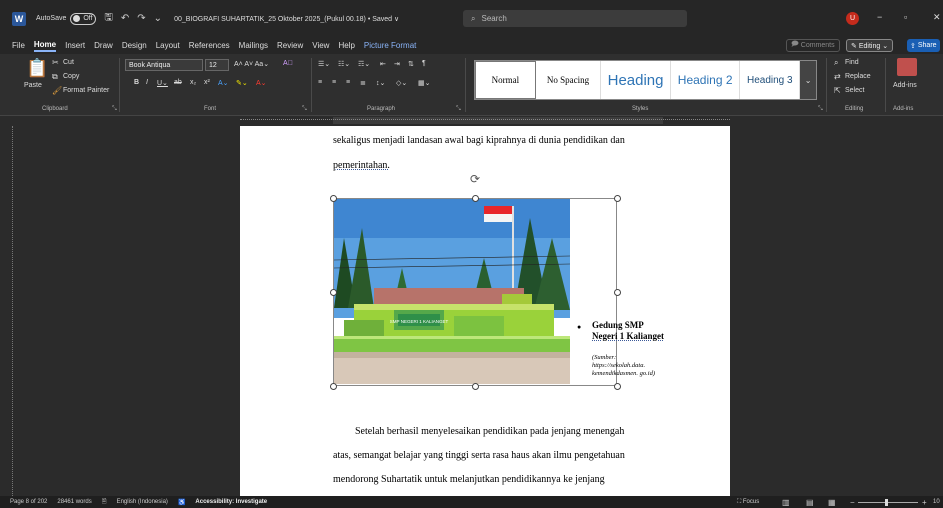 The image size is (943, 508). I want to click on proofing-icon: 🗎, so click(104, 502).